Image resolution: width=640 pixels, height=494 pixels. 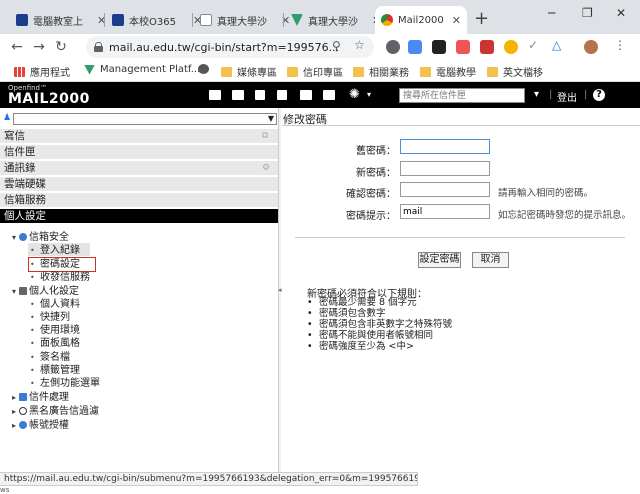 What do you see at coordinates (354, 94) in the screenshot?
I see `gear-icon: ✺` at bounding box center [354, 94].